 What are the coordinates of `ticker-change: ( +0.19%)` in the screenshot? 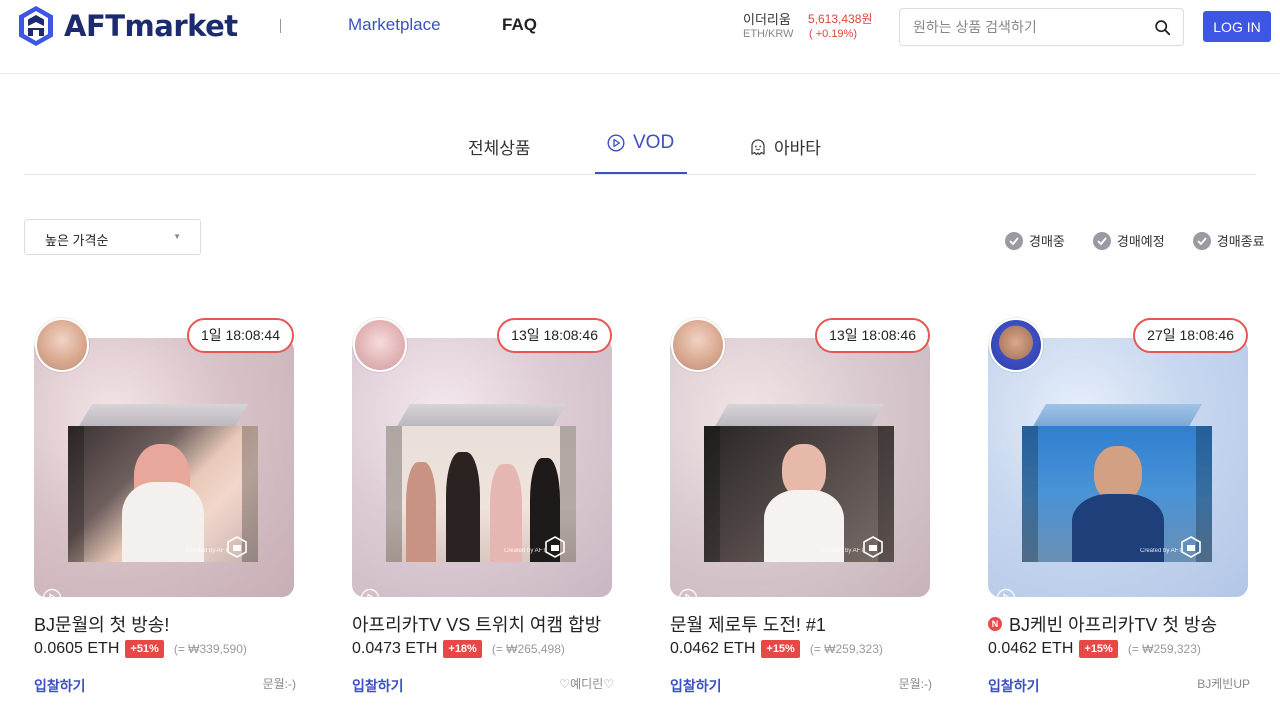 It's located at (833, 34).